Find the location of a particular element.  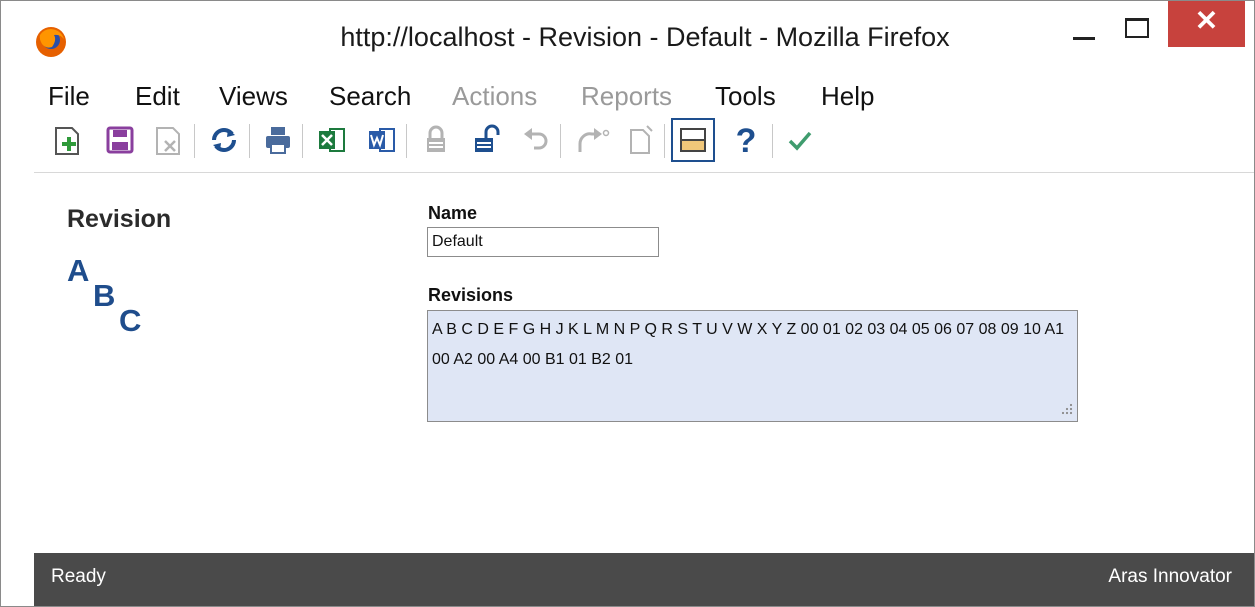

save-icon is located at coordinates (120, 140).